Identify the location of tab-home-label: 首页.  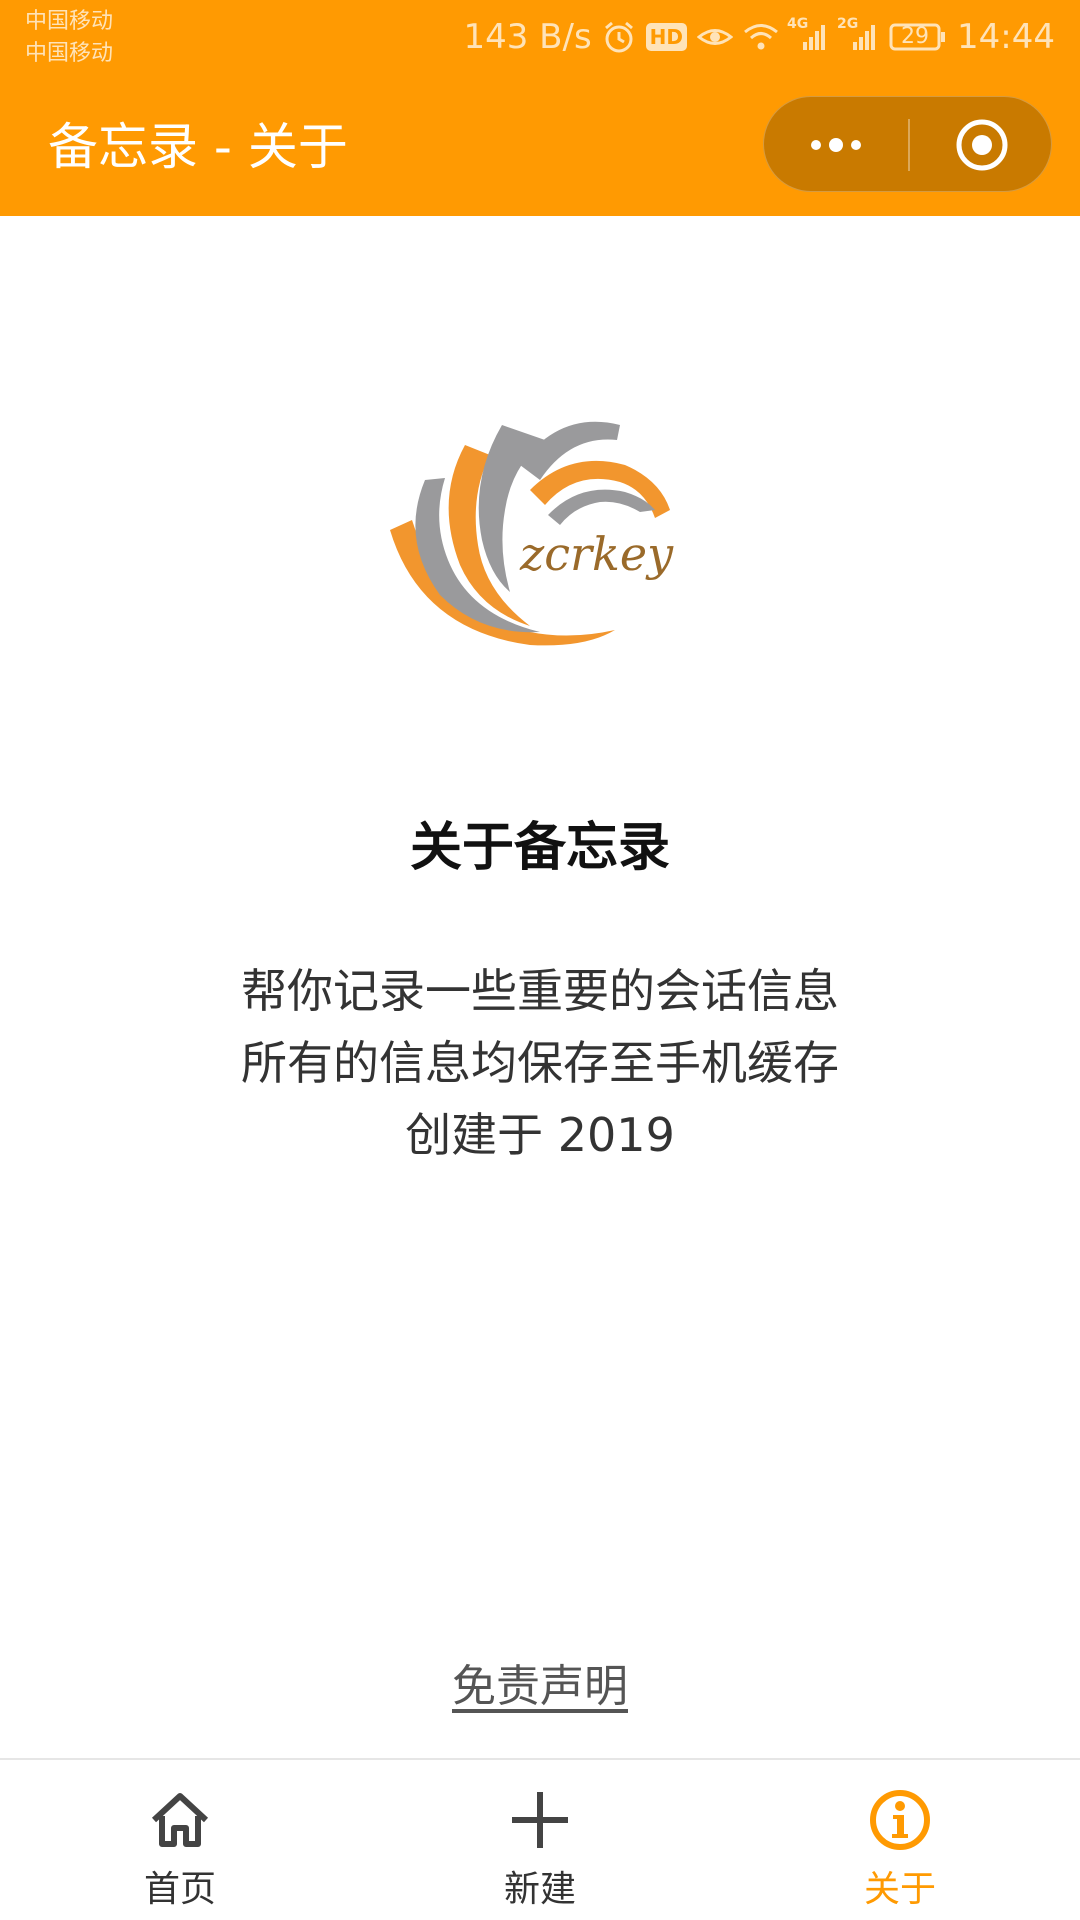
(179, 1889).